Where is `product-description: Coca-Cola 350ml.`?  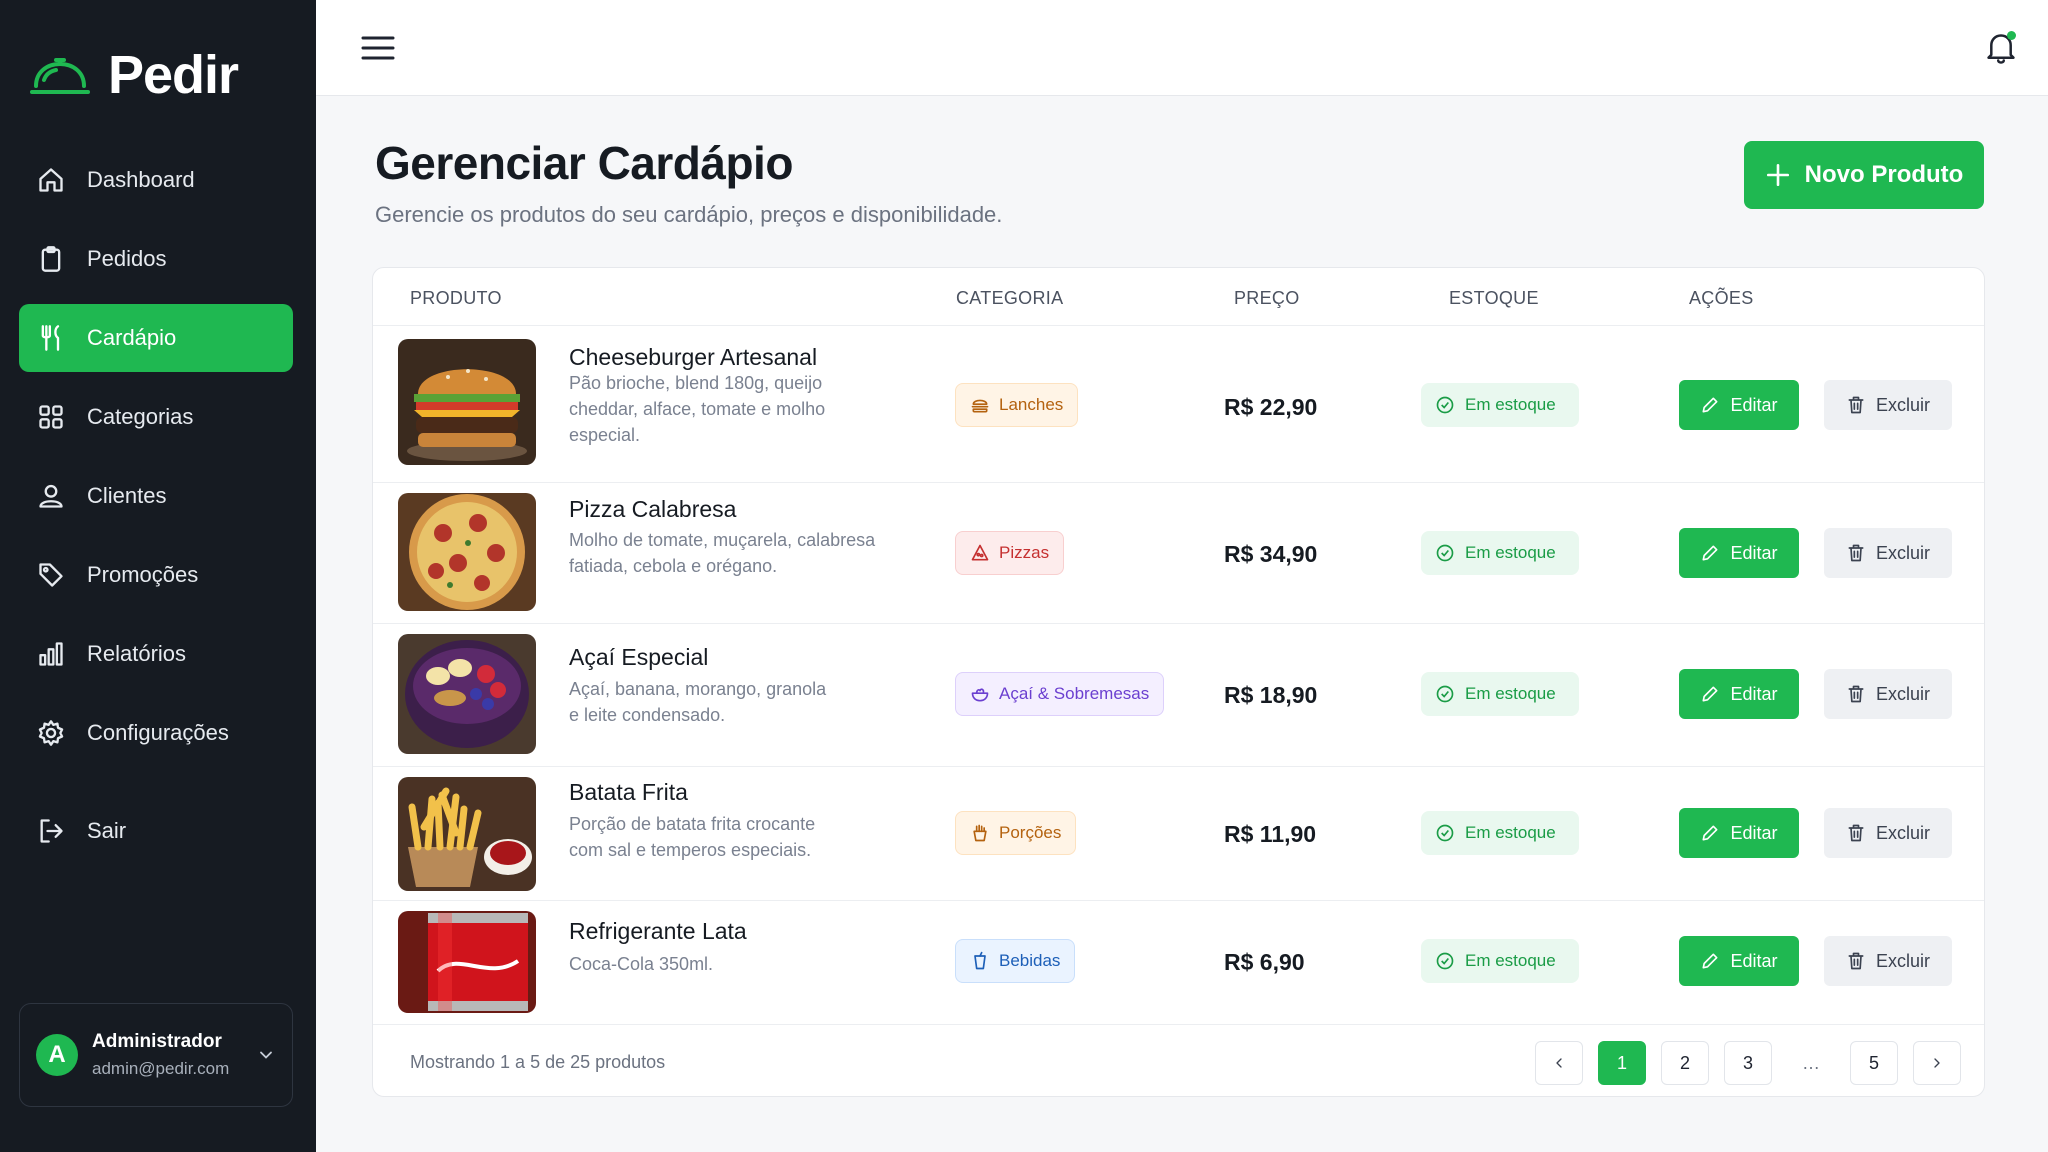
product-description: Coca-Cola 350ml. is located at coordinates (641, 964).